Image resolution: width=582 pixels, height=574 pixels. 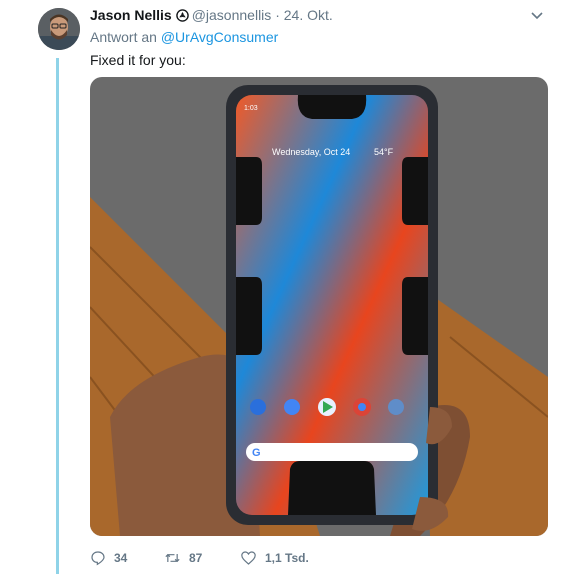 I want to click on retweet-button: 87, so click(x=202, y=558).